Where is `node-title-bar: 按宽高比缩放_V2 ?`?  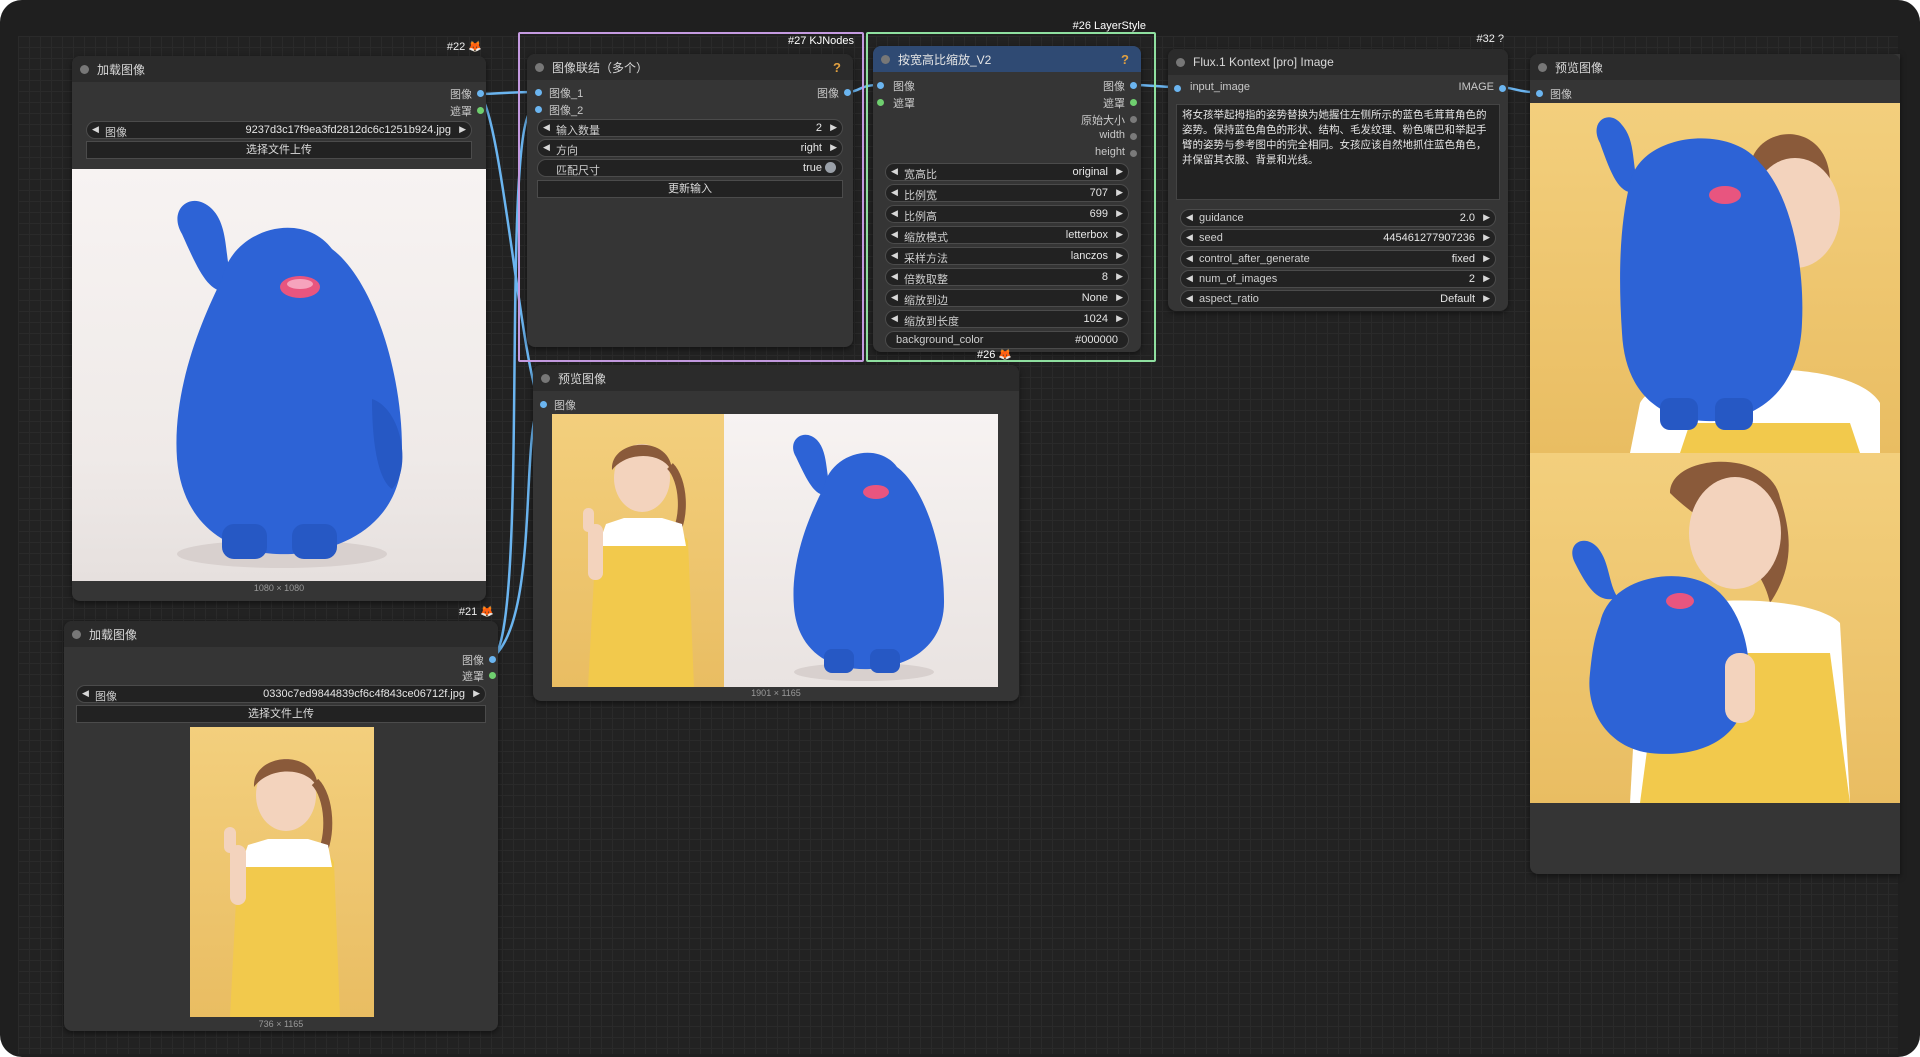
node-title-bar: 按宽高比缩放_V2 ? is located at coordinates (1007, 59).